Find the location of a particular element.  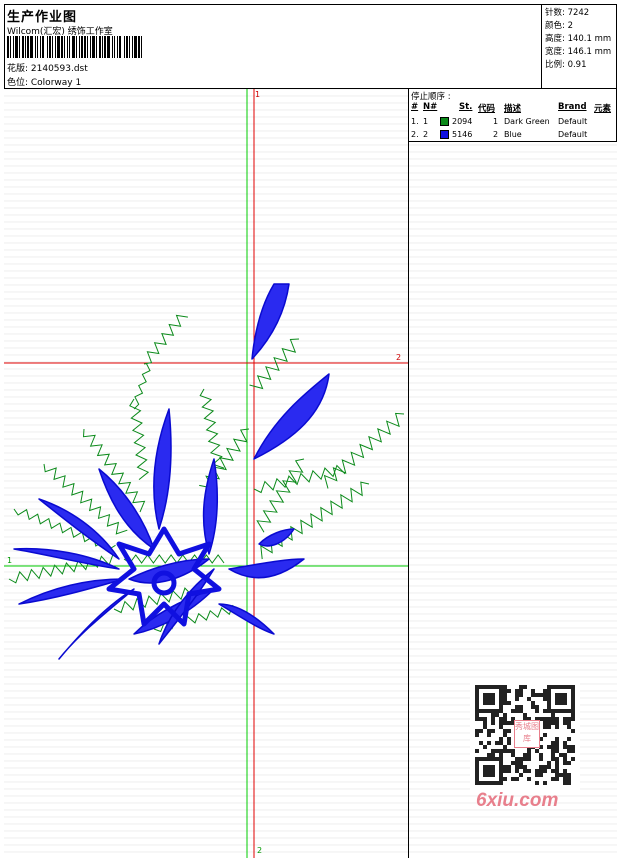

stat-height: 高度: 140.1 mm is located at coordinates (578, 39).